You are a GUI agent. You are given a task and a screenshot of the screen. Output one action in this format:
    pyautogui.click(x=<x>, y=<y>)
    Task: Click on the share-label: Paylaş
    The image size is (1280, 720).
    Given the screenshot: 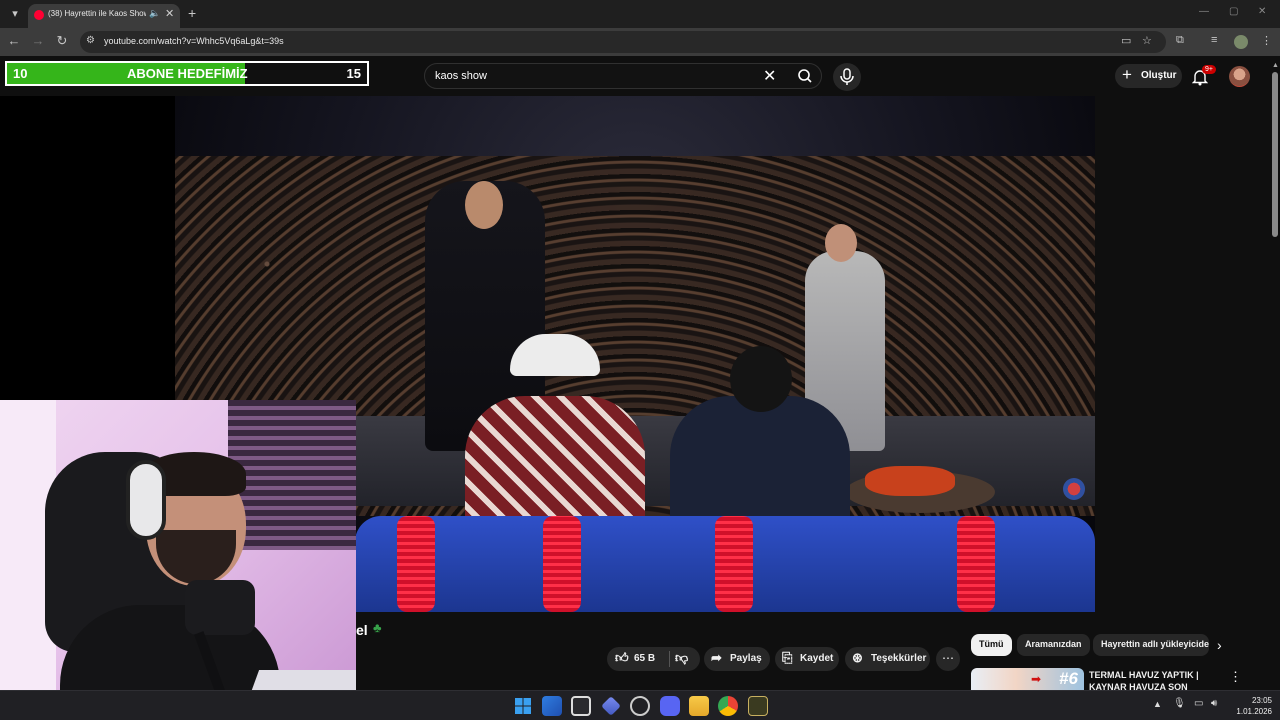 What is the action you would take?
    pyautogui.click(x=746, y=658)
    